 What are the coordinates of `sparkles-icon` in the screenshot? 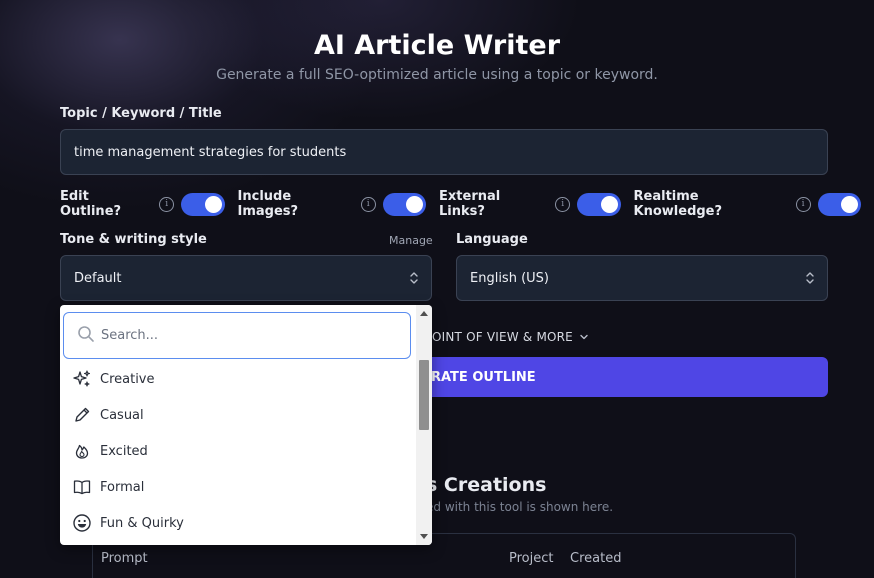 It's located at (82, 379).